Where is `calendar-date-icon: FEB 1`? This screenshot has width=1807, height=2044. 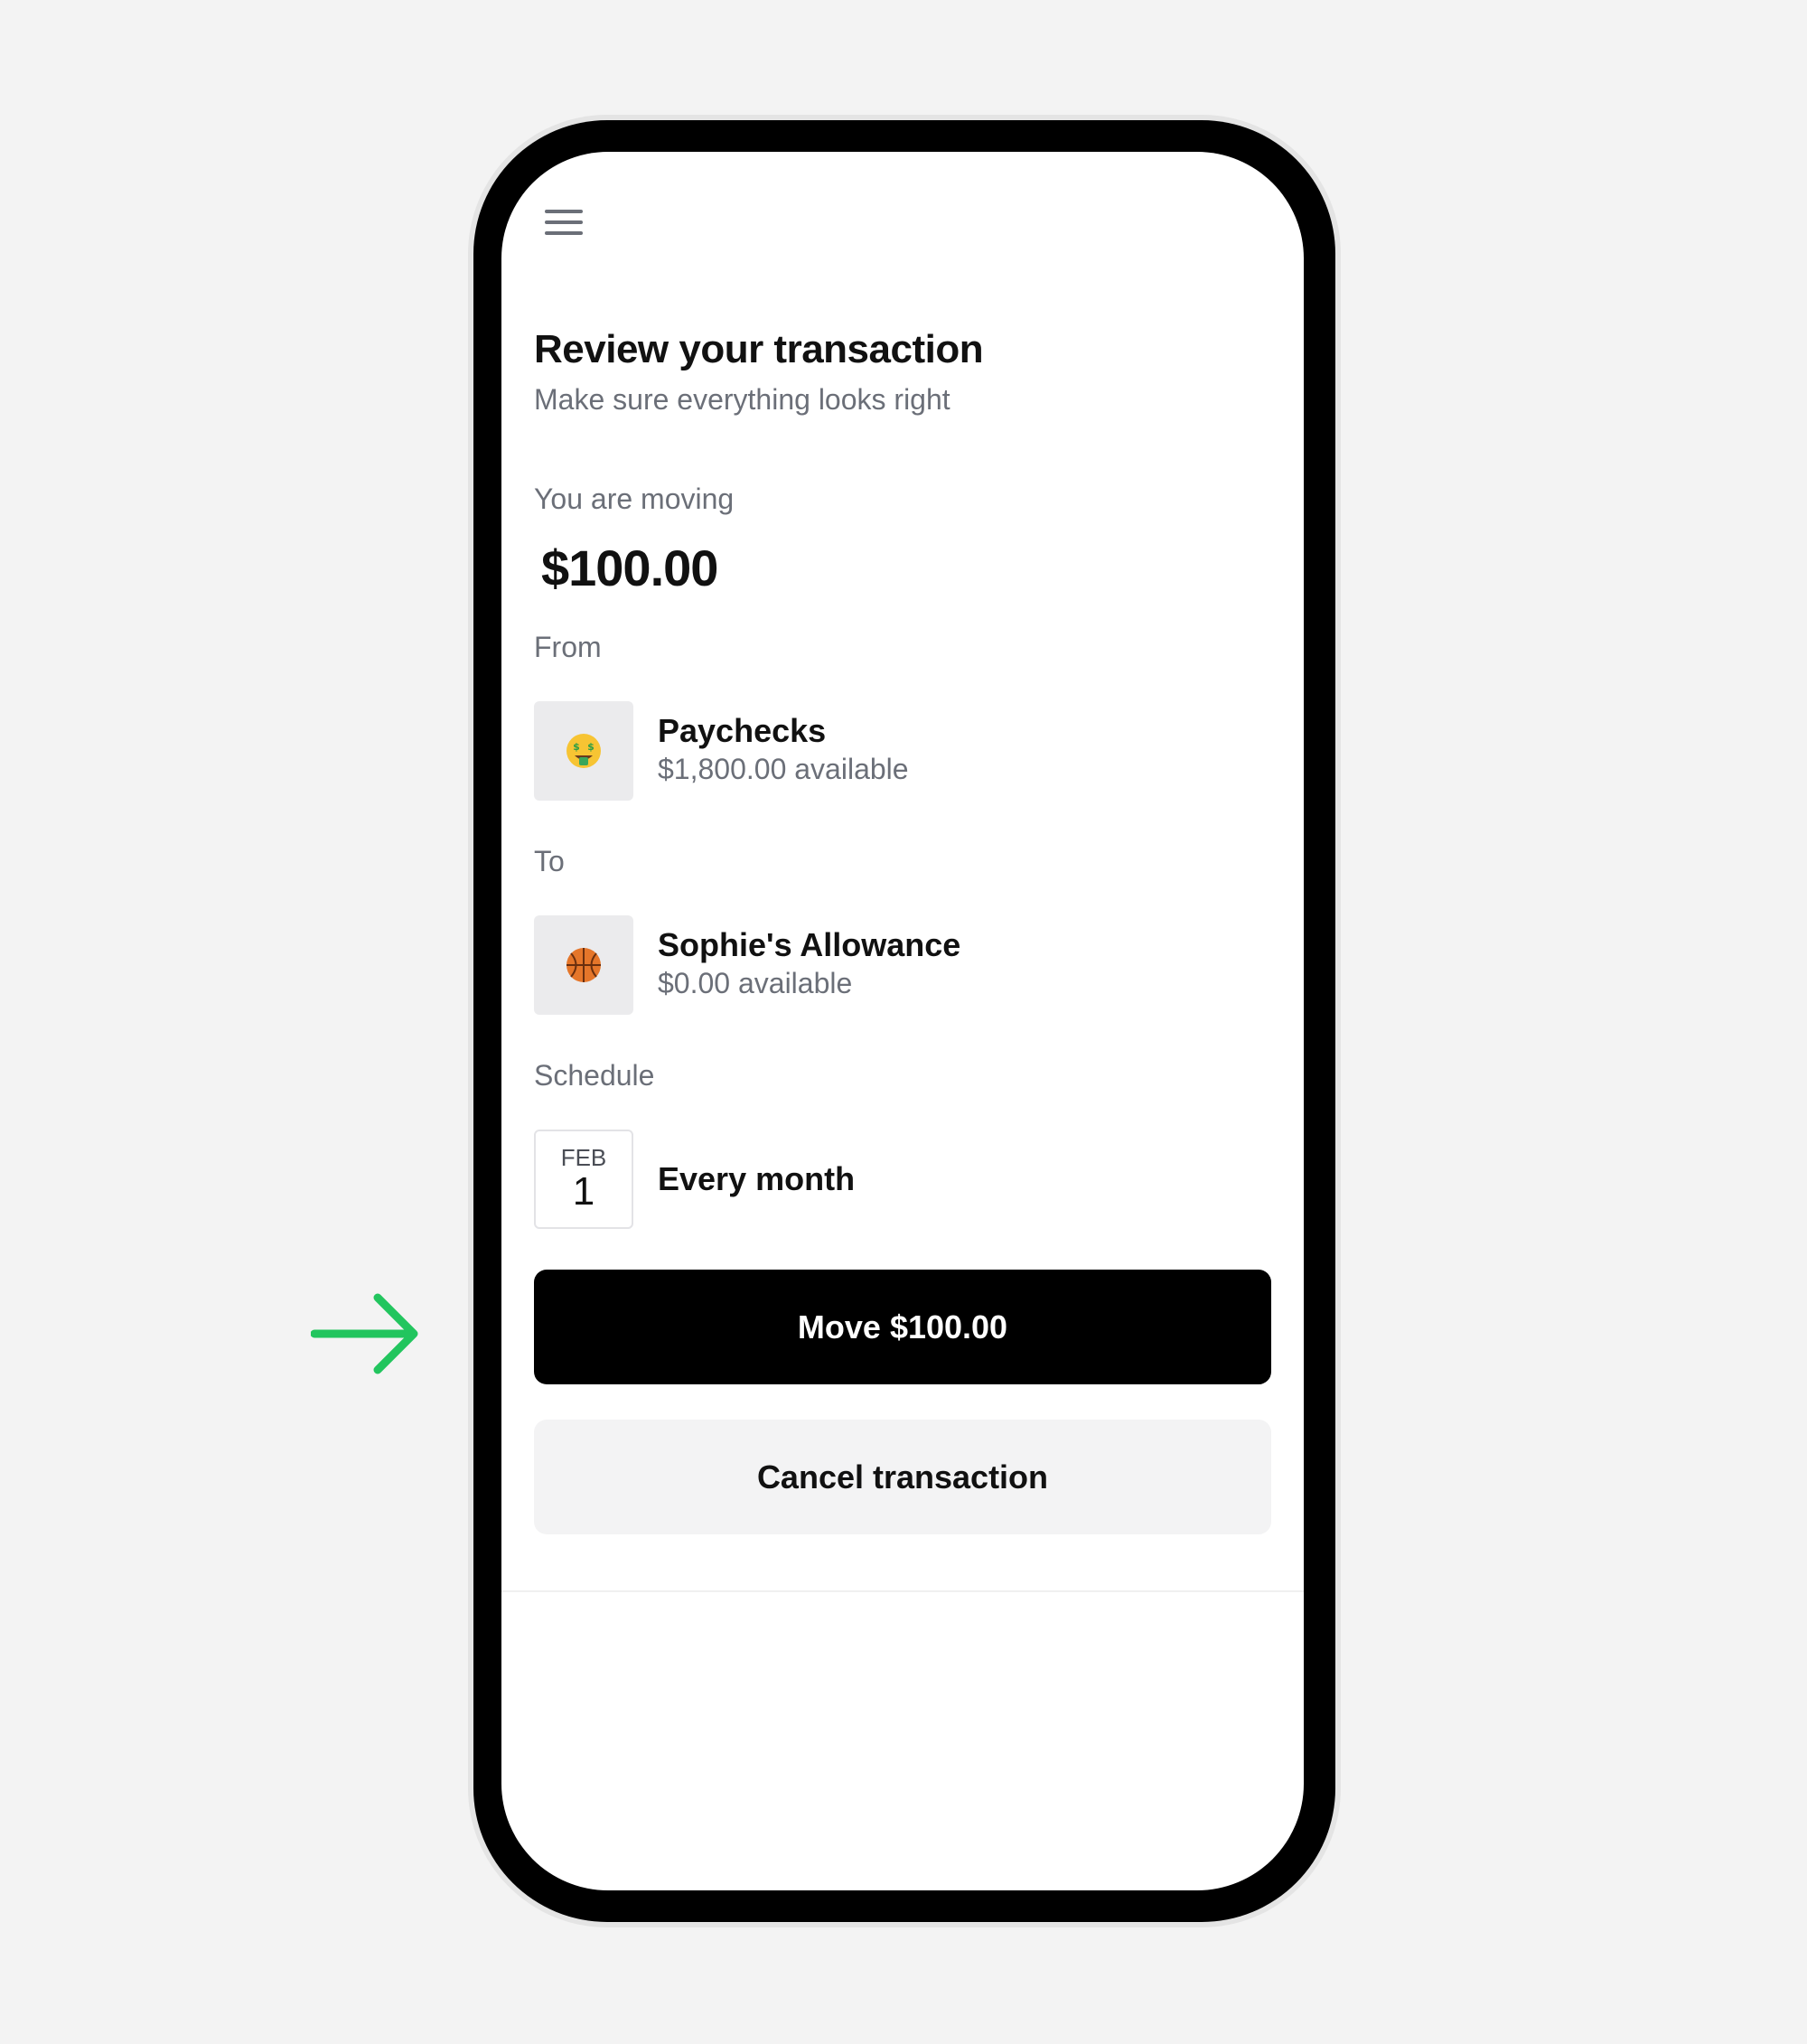 calendar-date-icon: FEB 1 is located at coordinates (584, 1179).